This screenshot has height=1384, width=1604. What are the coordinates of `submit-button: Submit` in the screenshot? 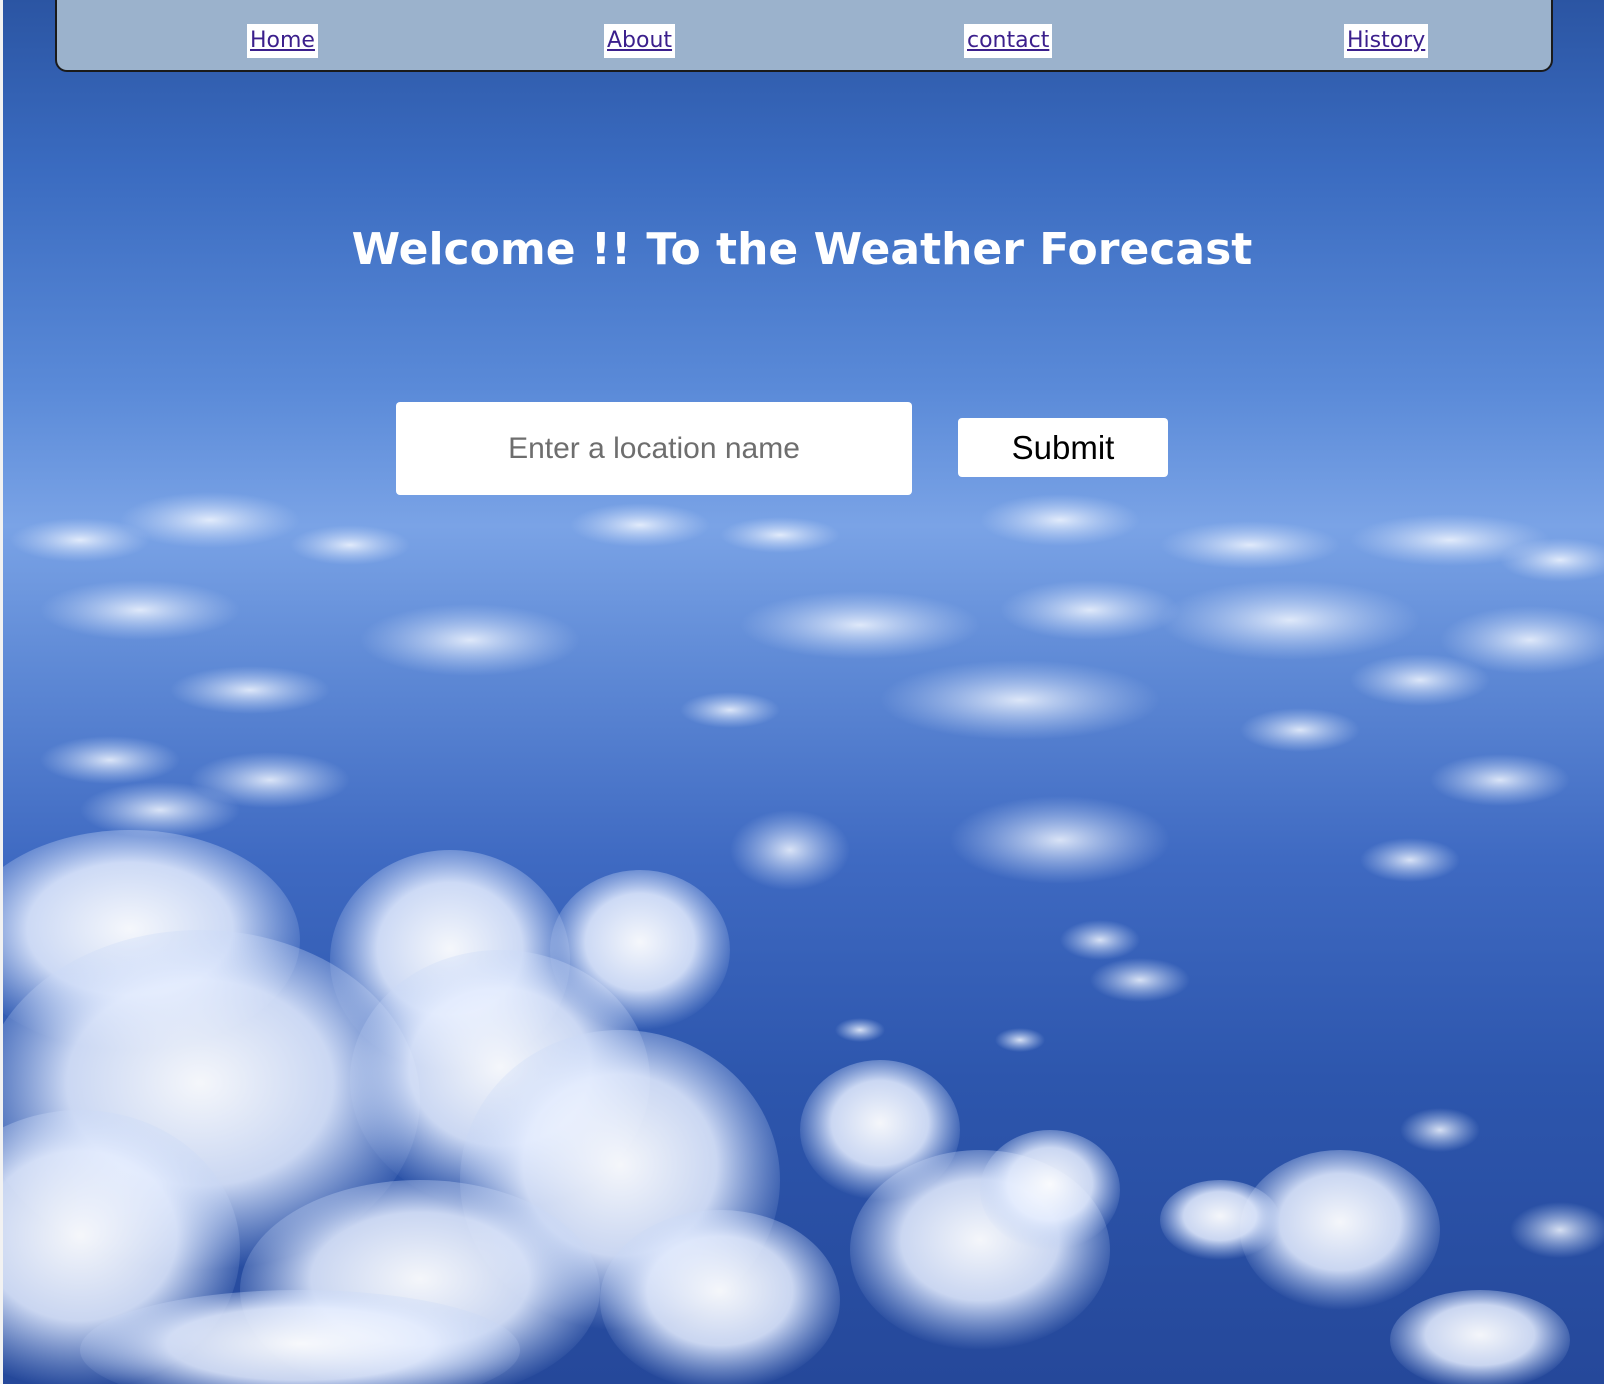 It's located at (1063, 447).